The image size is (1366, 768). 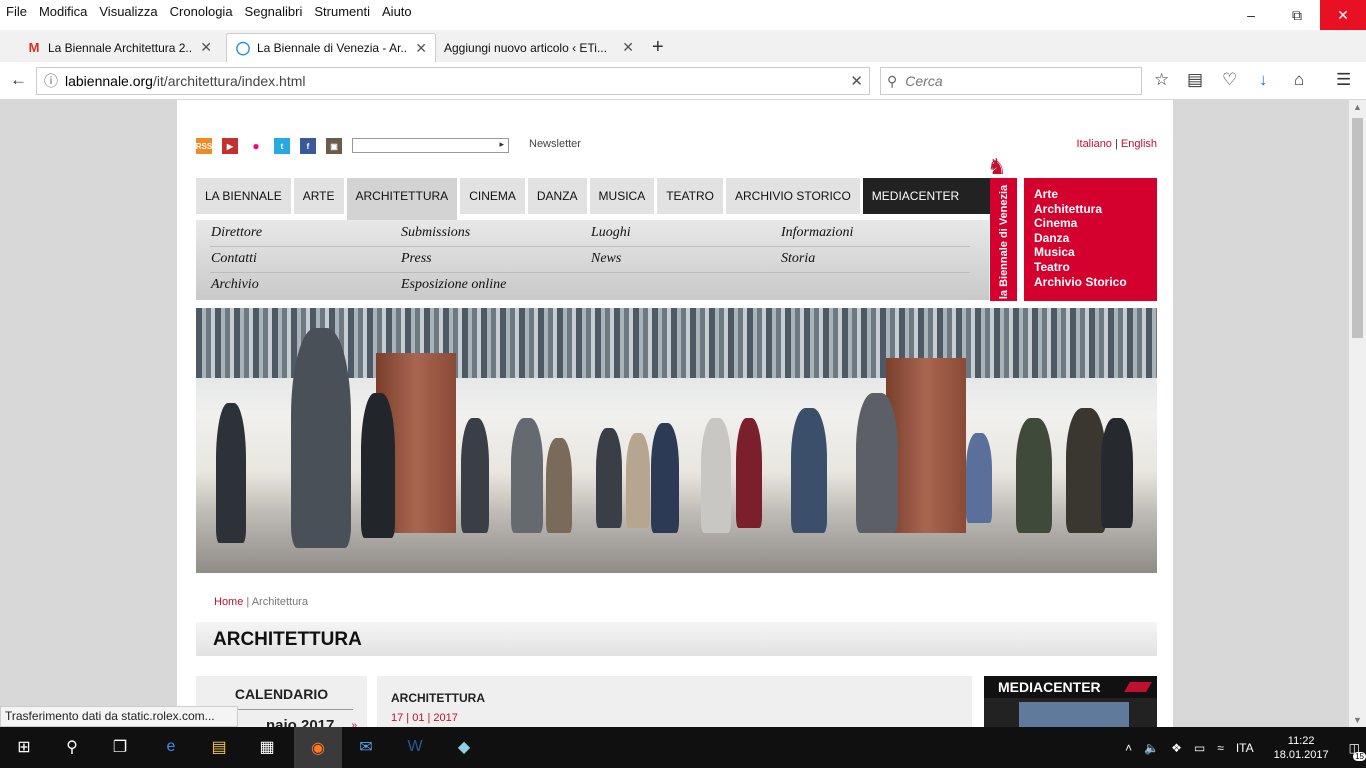 What do you see at coordinates (1301, 748) in the screenshot?
I see `clock: 11:22 18.01.2017` at bounding box center [1301, 748].